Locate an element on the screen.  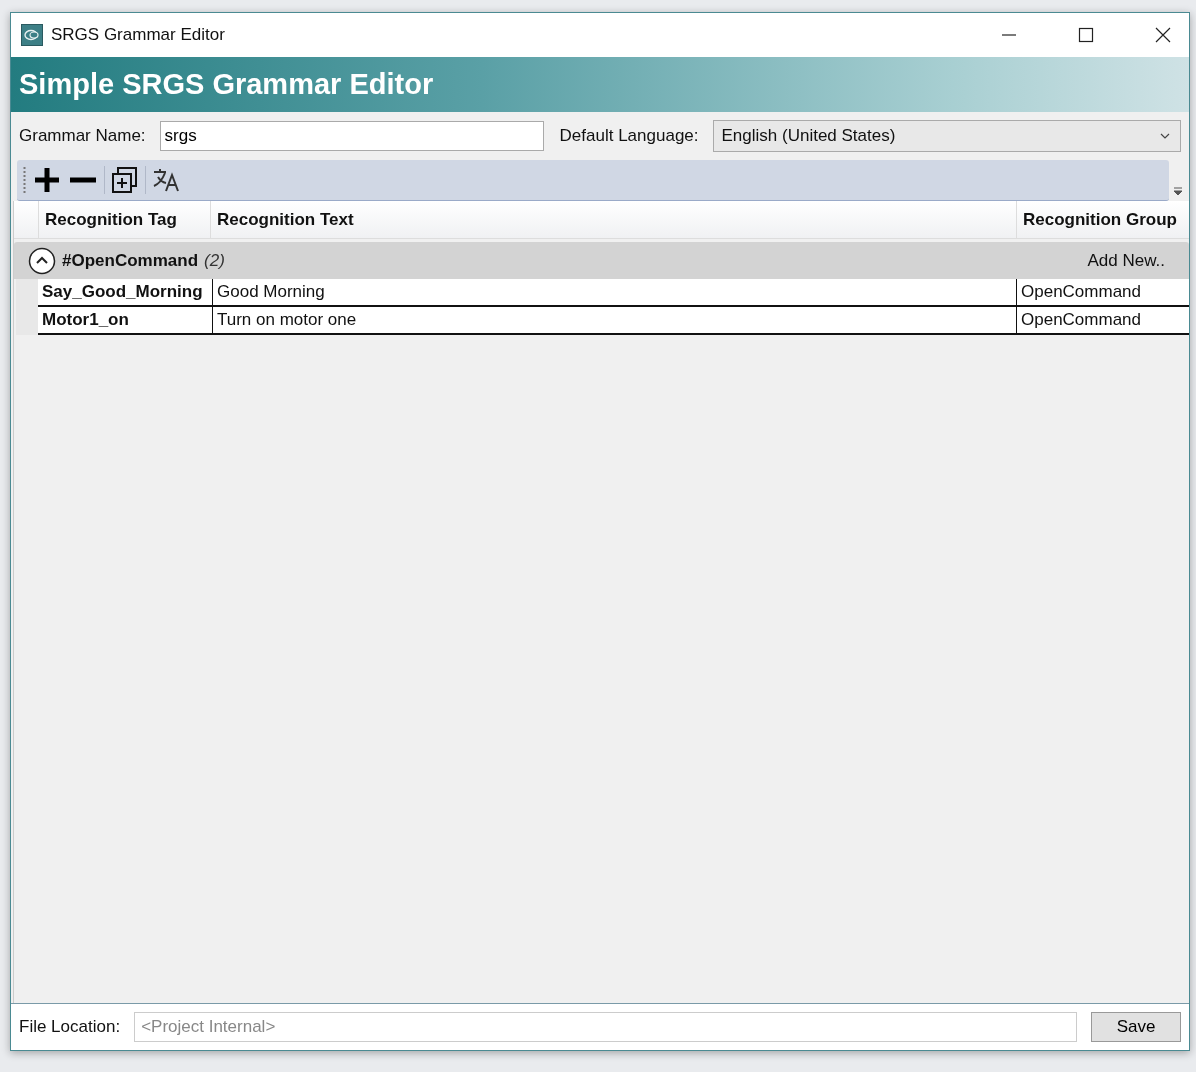
grip-icon is located at coordinates (24, 180).